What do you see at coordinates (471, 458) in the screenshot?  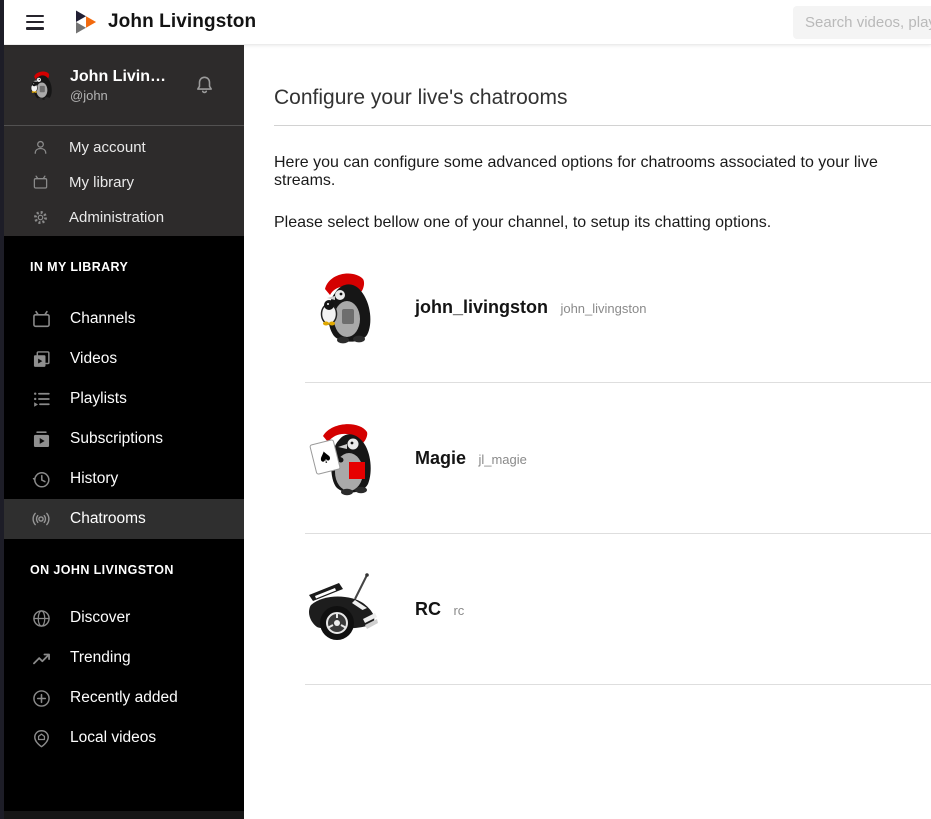 I see `channel-text: Magie jl_magie` at bounding box center [471, 458].